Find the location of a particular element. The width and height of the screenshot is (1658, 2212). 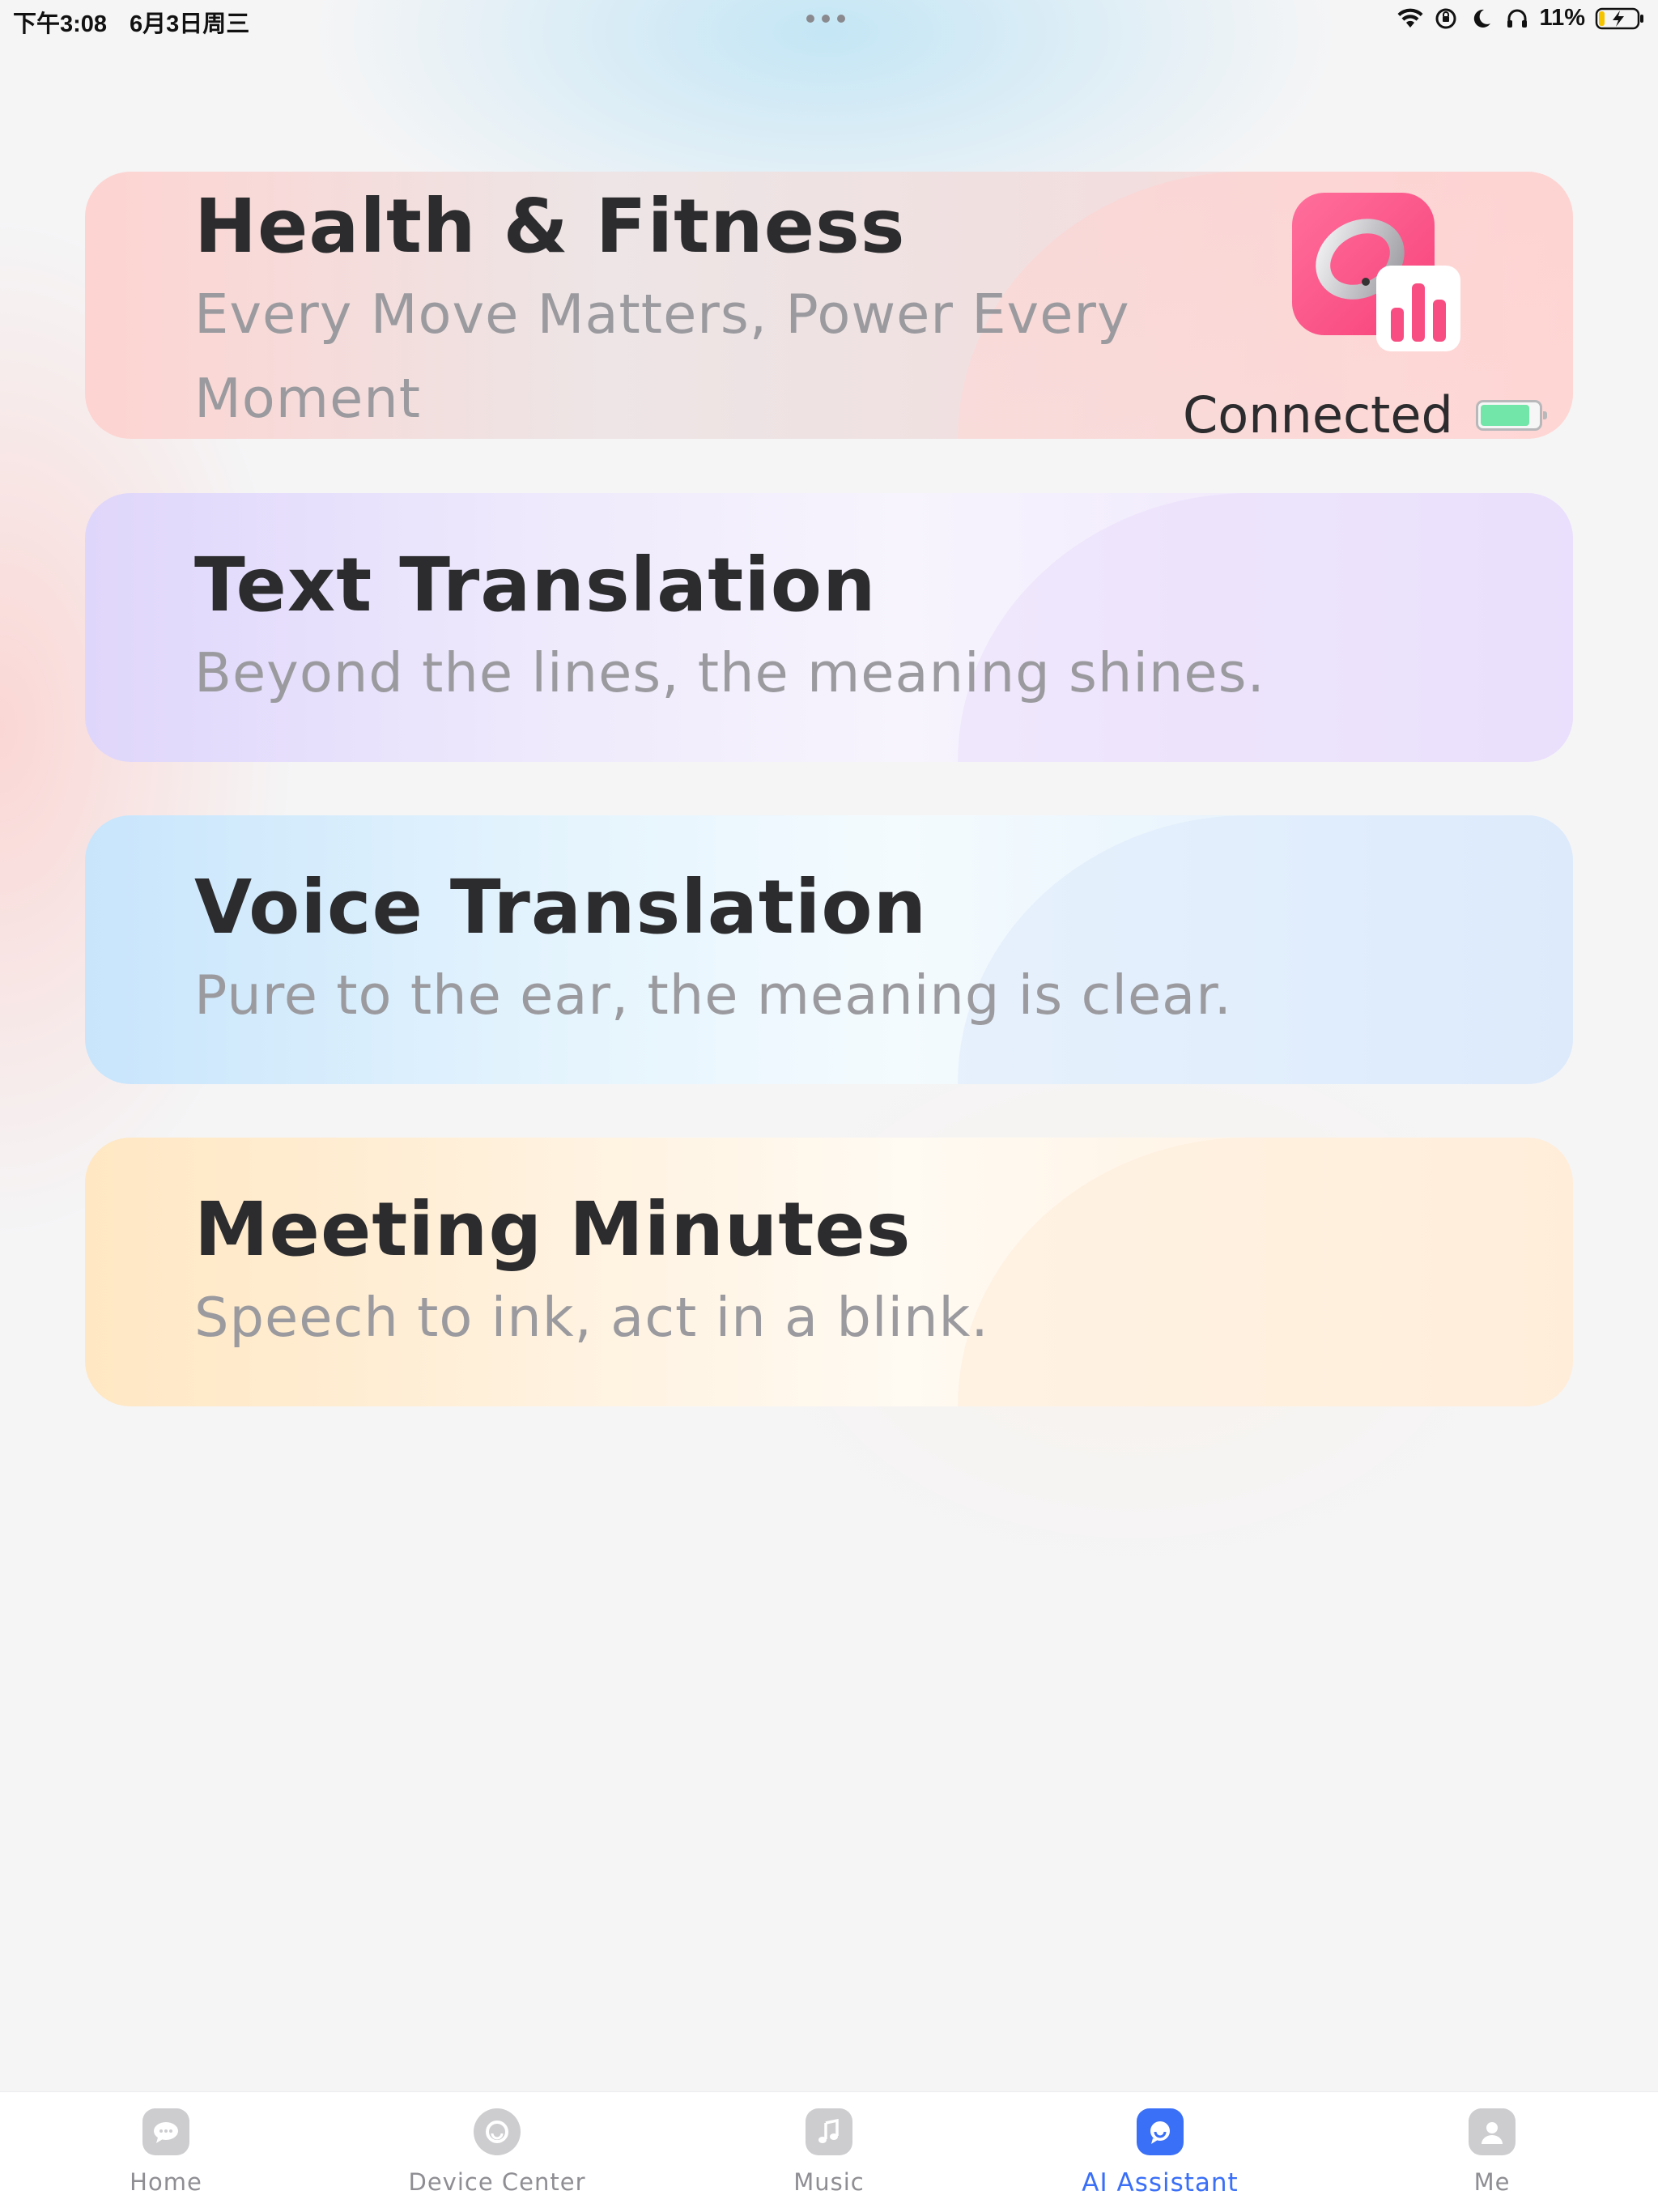

card-subtitle-line1: Every Move Matters, Power Every is located at coordinates (662, 314).